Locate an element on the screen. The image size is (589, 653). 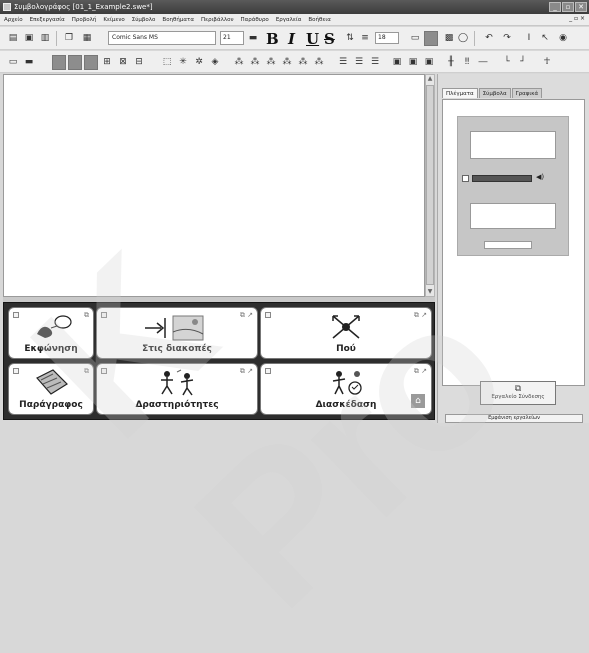
menu-text: Κείμενο is located at coordinates (113, 20).